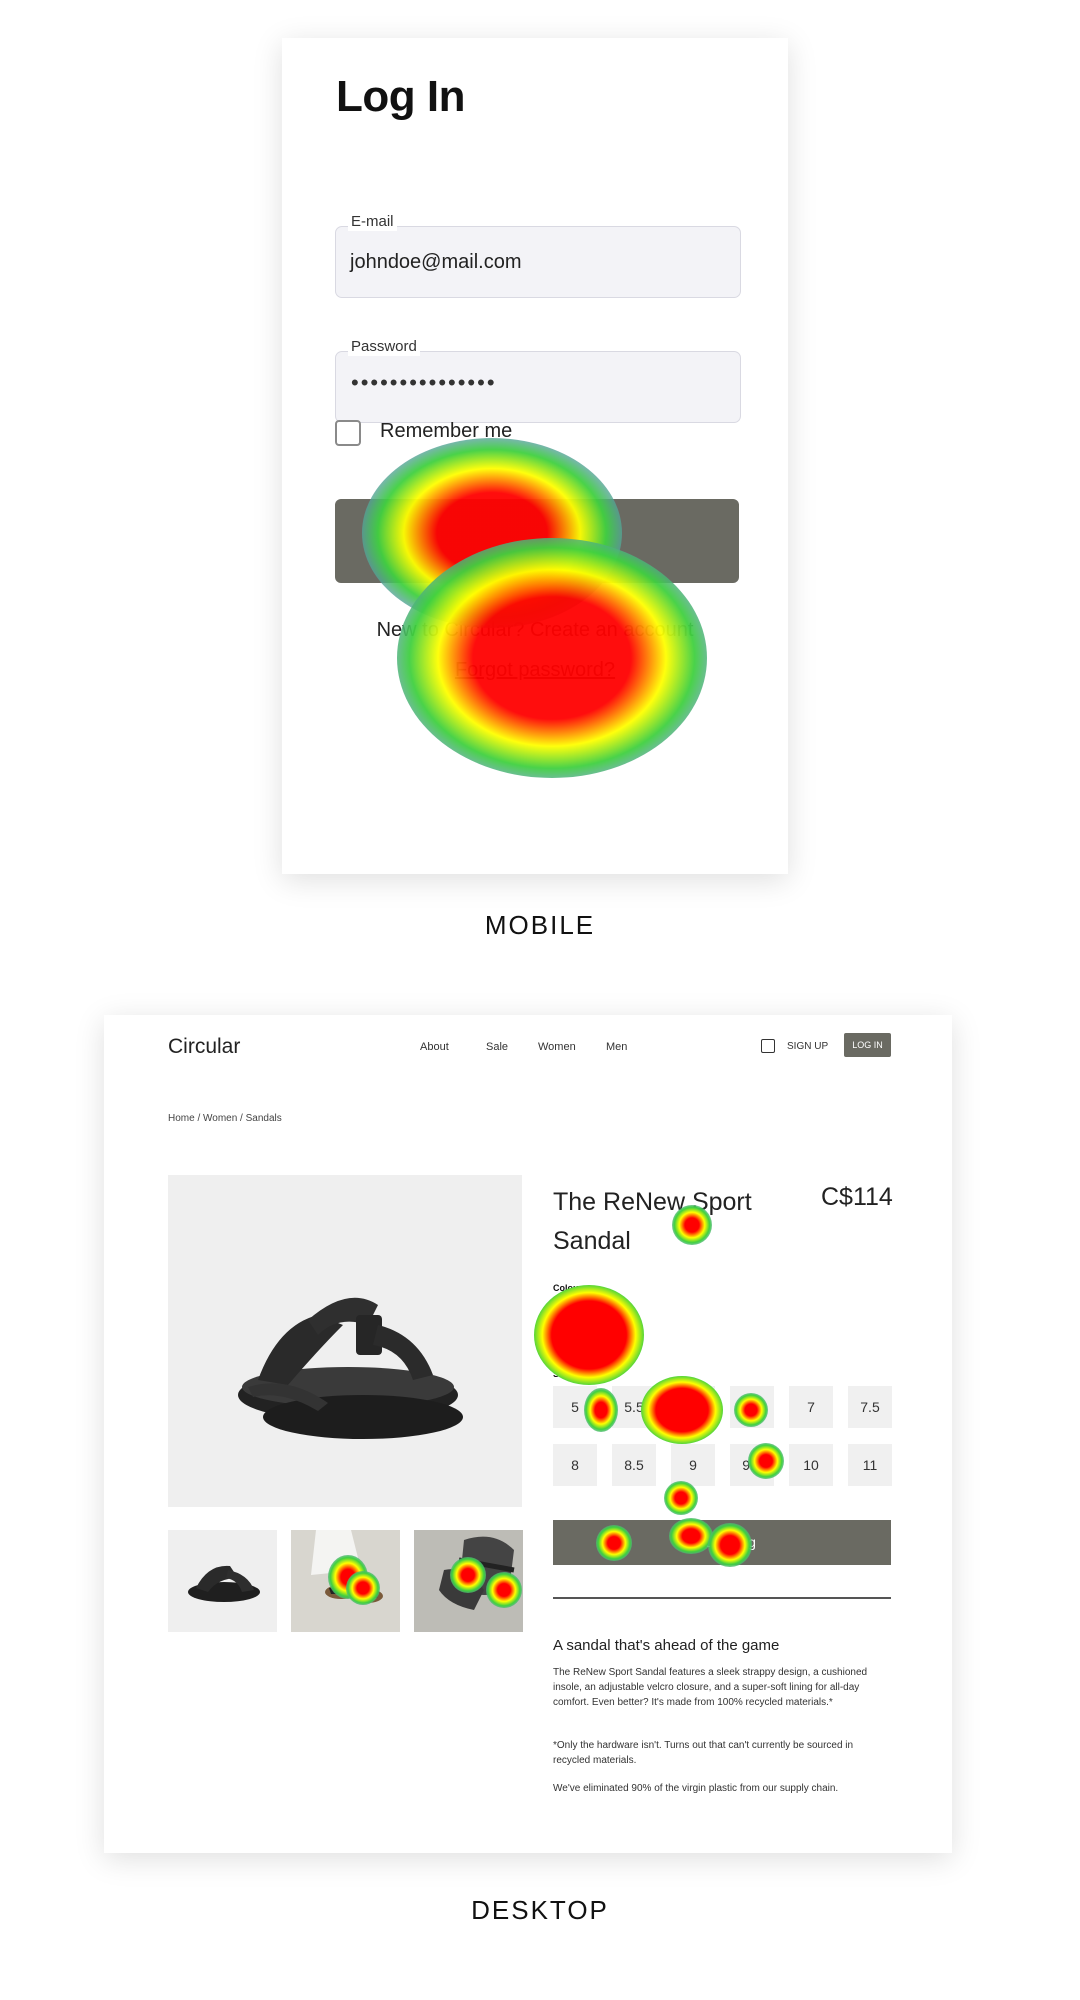  I want to click on logo: Circular, so click(204, 1047).